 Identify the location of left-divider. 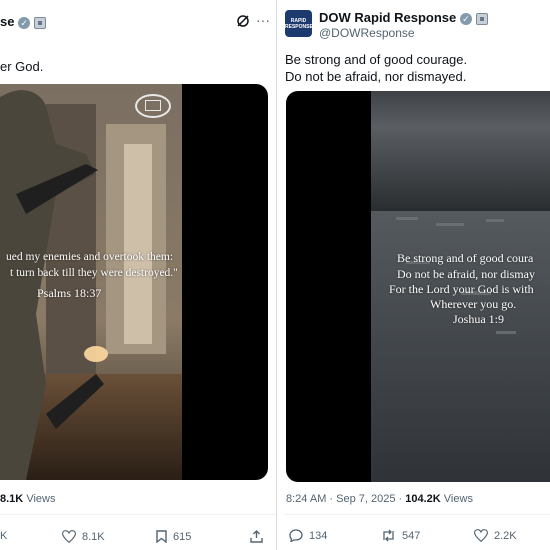
(138, 514).